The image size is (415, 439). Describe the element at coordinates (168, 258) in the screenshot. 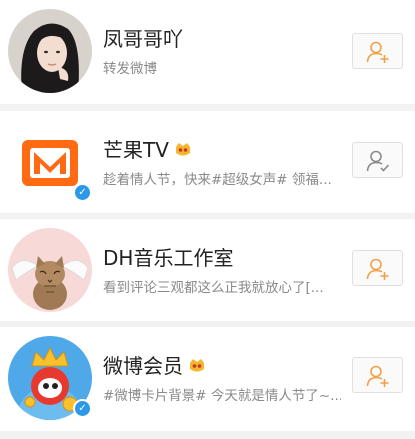

I see `user-name: DH音乐工作室` at that location.